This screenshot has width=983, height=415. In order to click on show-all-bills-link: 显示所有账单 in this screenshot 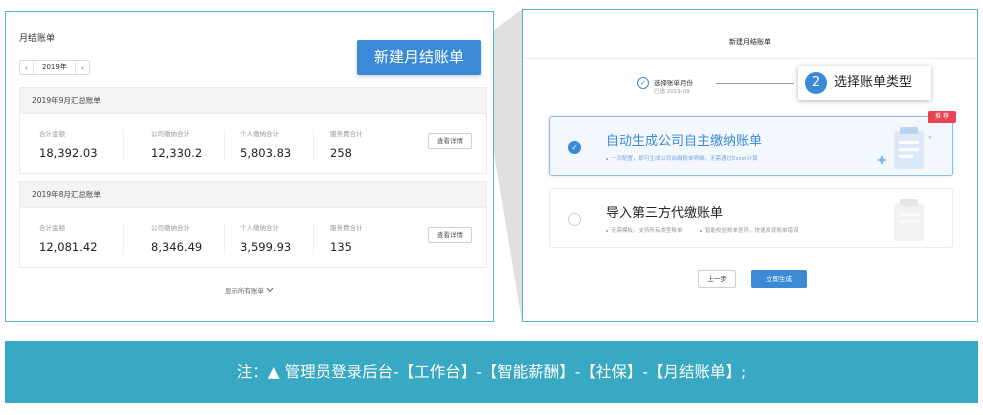, I will do `click(249, 290)`.